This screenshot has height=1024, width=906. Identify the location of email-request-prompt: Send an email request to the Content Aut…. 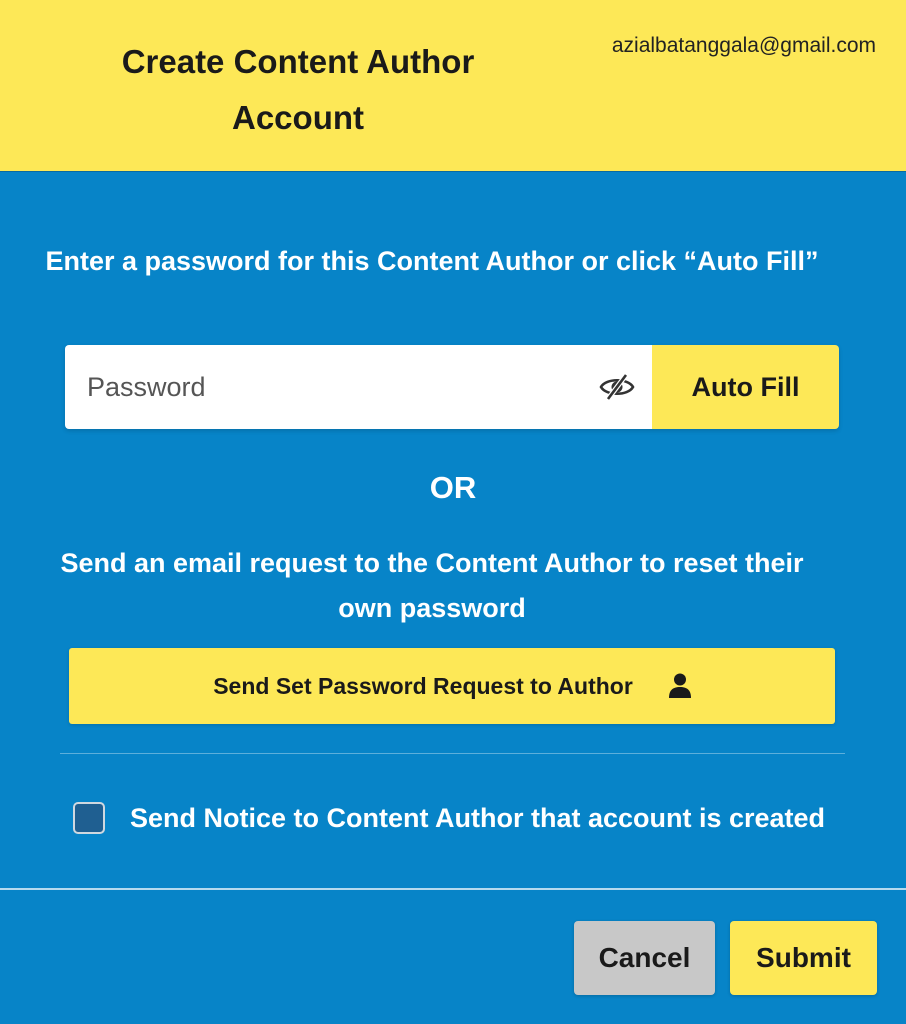
(432, 585).